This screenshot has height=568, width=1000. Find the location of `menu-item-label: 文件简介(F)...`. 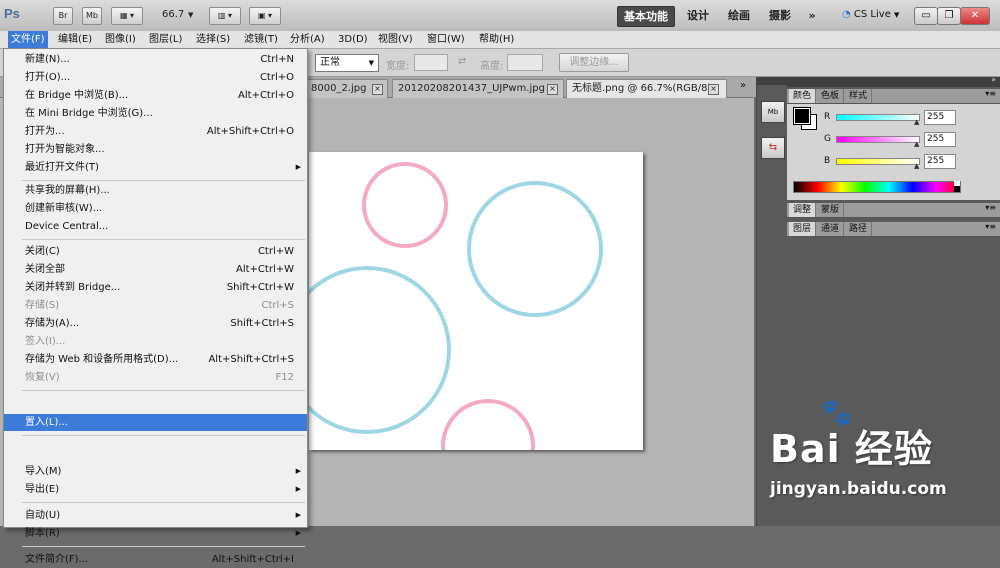

menu-item-label: 文件简介(F)... is located at coordinates (57, 559).